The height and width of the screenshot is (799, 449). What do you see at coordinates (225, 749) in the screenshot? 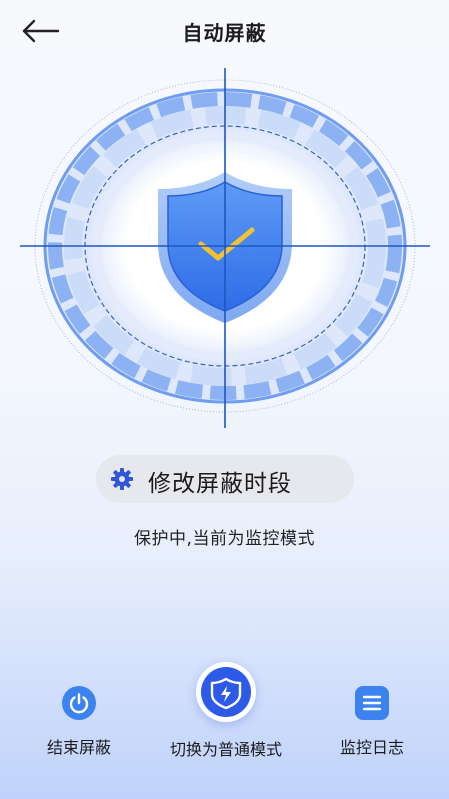
I see `switch-normal-mode-label: 切换为普通模式` at bounding box center [225, 749].